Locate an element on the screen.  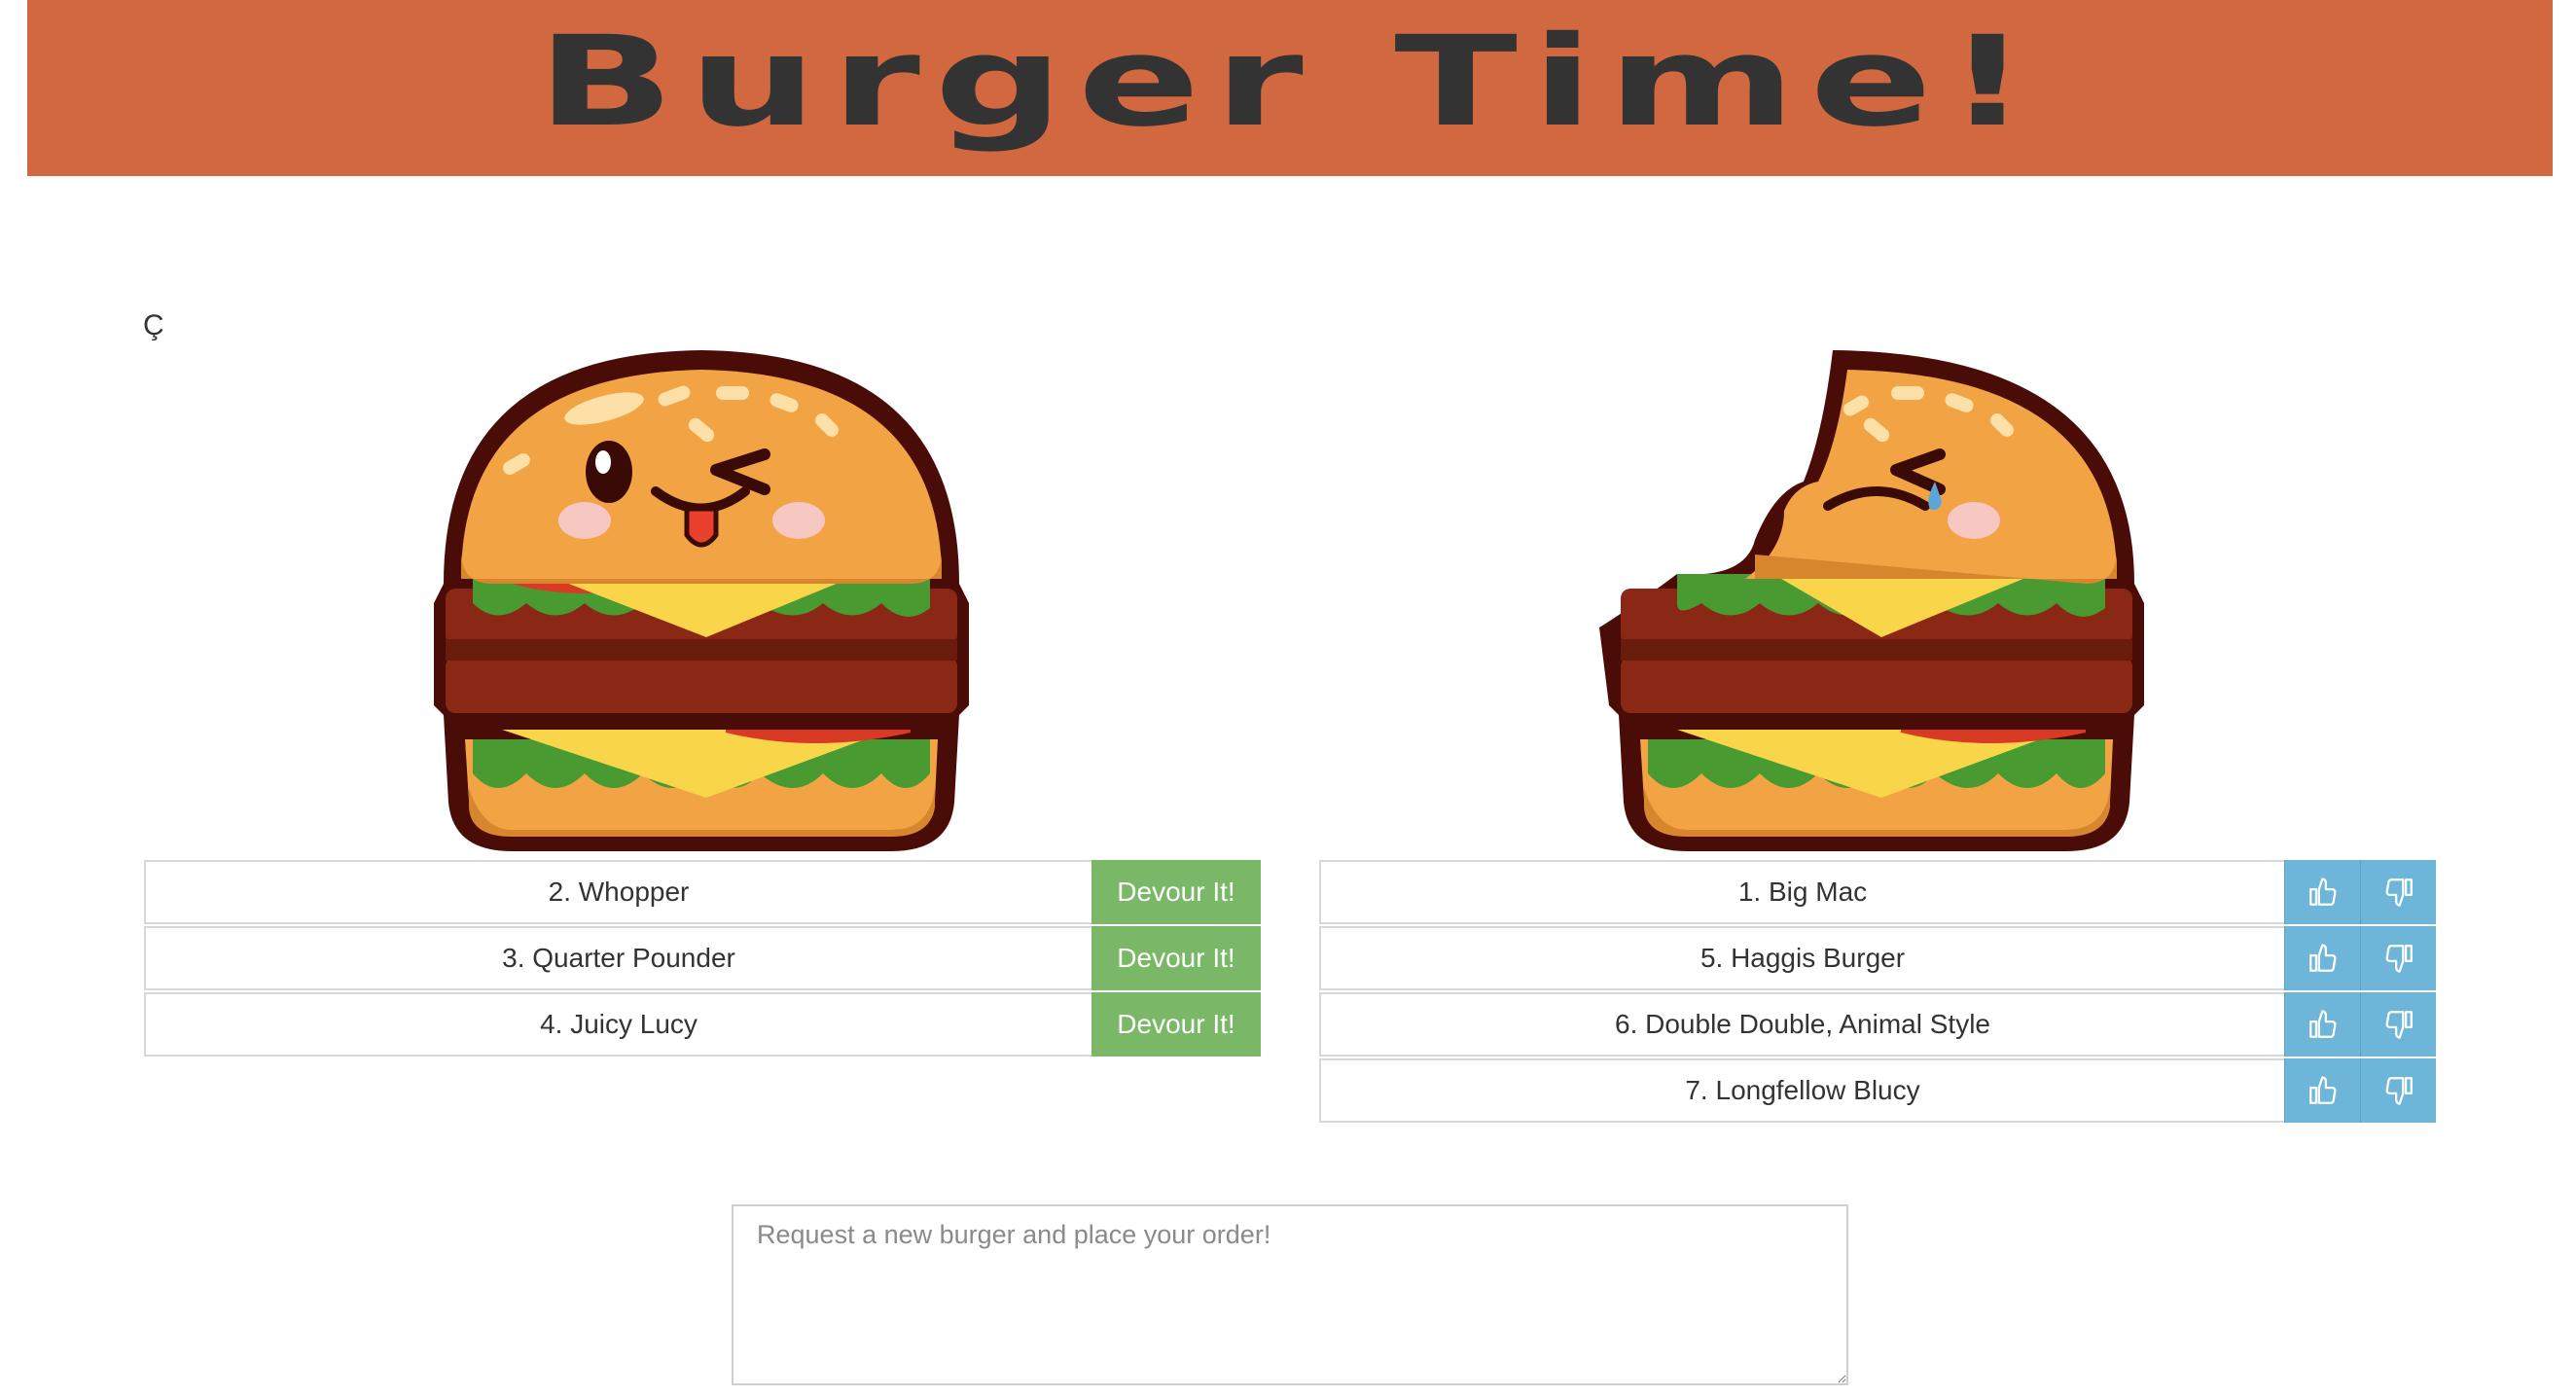
list-item: 5. Haggis Burger is located at coordinates (1877, 958).